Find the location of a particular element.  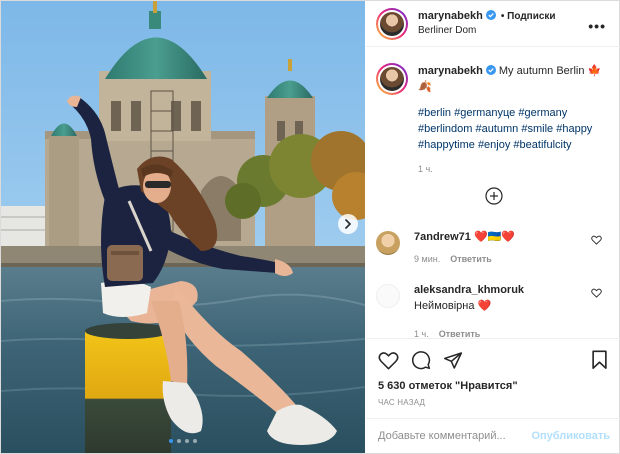

hashtag-link: #berlindom is located at coordinates (445, 129).